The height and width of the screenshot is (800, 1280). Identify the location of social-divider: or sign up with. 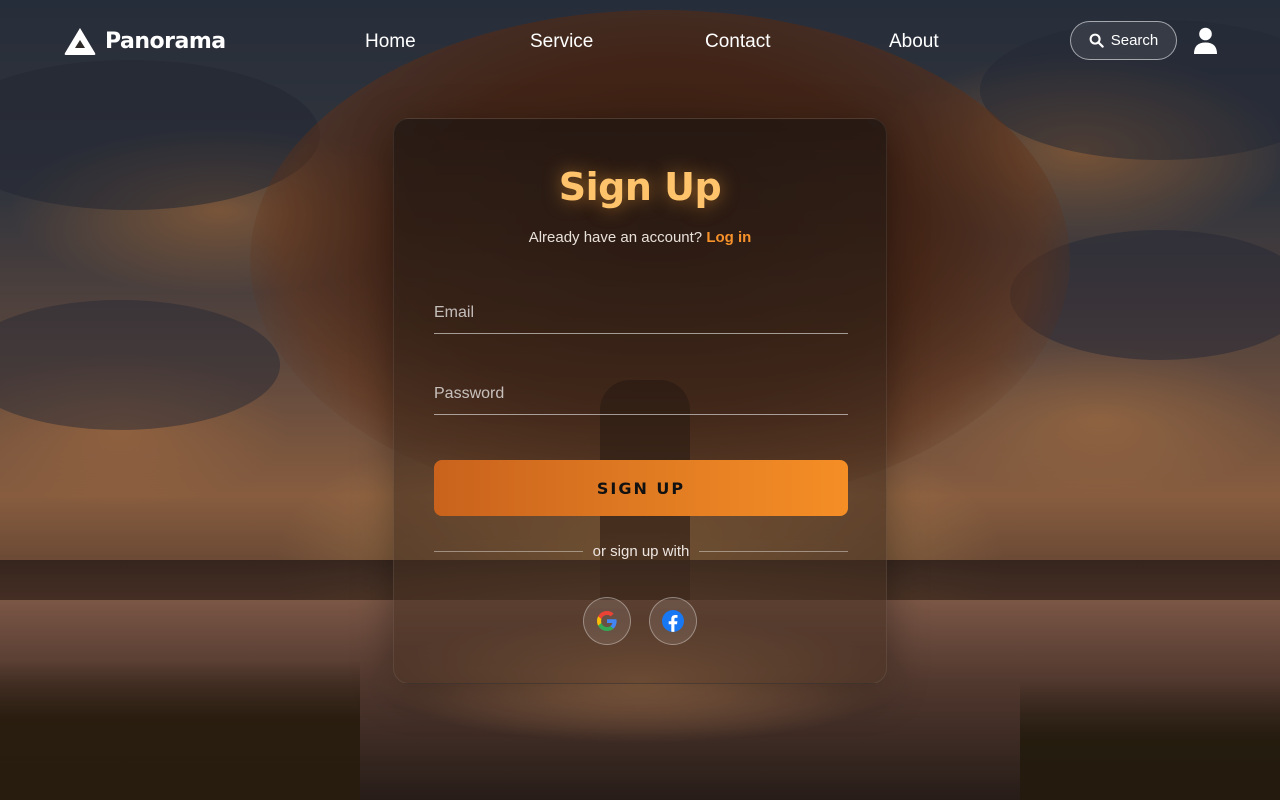
(641, 551).